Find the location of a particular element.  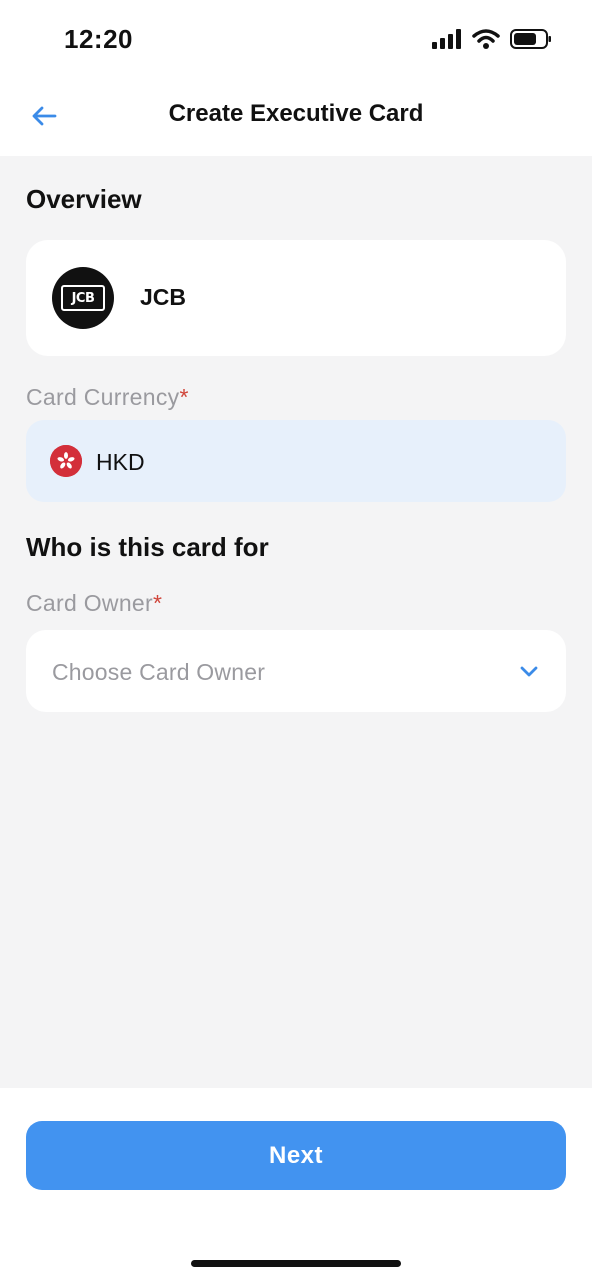

status-time: 12:20 is located at coordinates (98, 39).